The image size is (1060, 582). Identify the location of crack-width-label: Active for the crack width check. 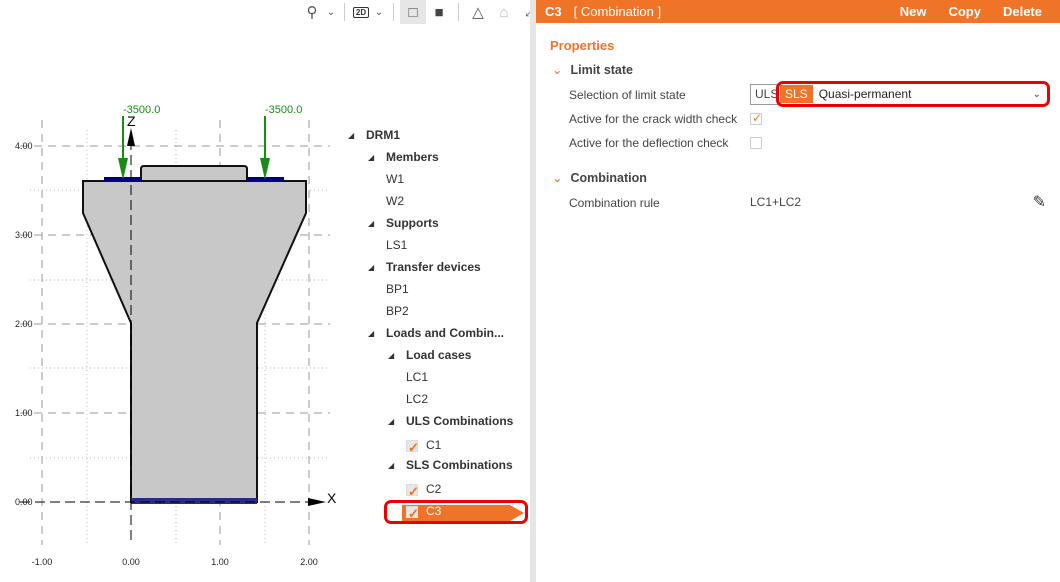
(653, 119).